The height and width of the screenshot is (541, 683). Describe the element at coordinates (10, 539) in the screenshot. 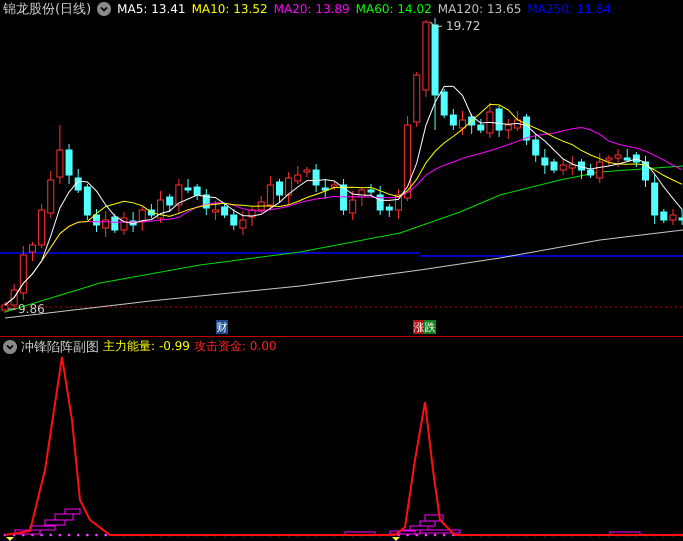

I see `triangle-icon` at that location.